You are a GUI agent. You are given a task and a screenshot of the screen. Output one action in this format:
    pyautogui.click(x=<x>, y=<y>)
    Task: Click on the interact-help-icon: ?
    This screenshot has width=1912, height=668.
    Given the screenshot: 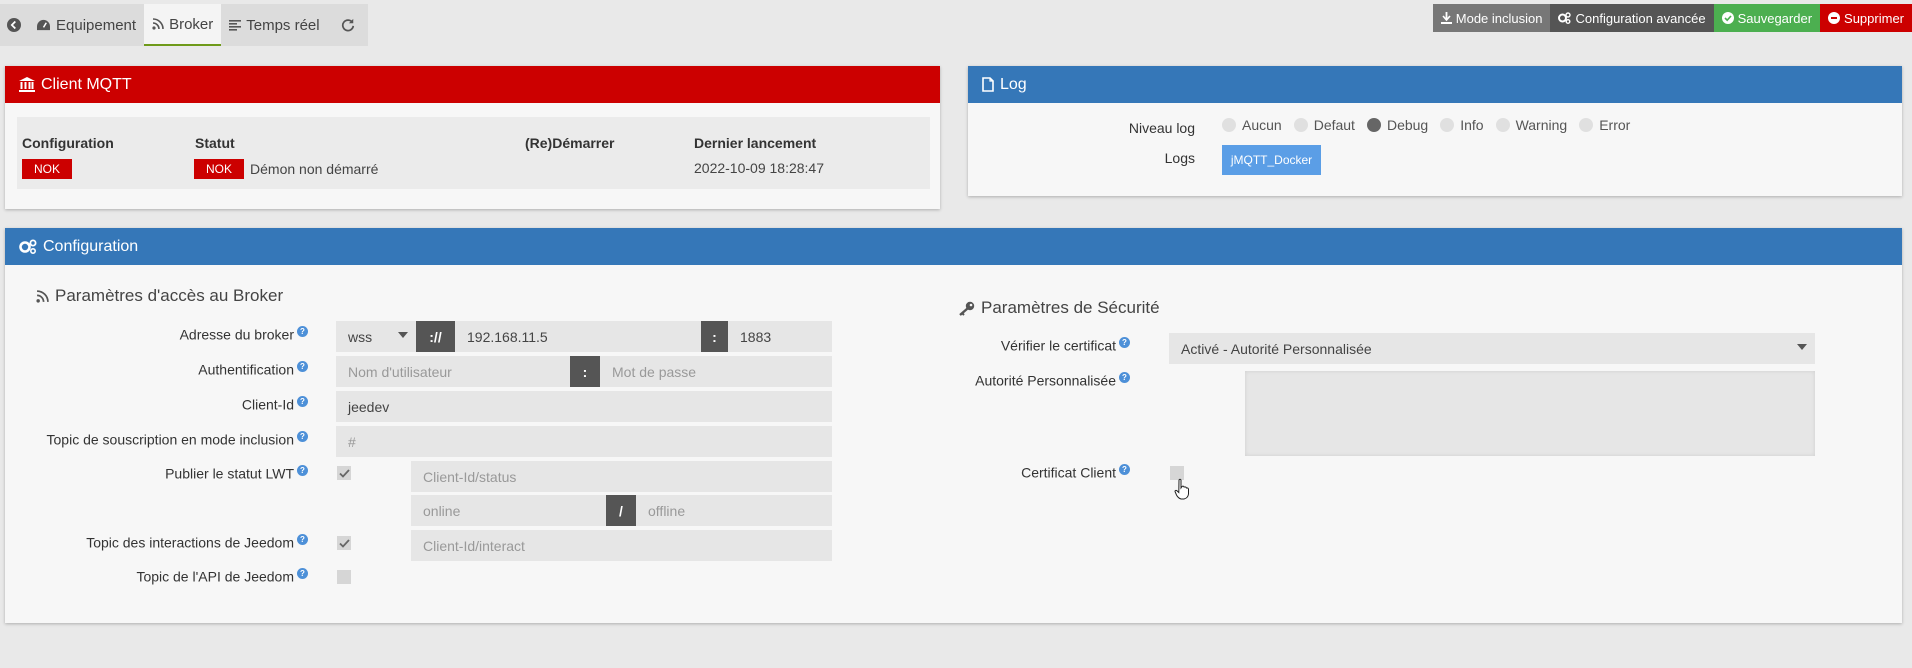 What is the action you would take?
    pyautogui.click(x=302, y=539)
    